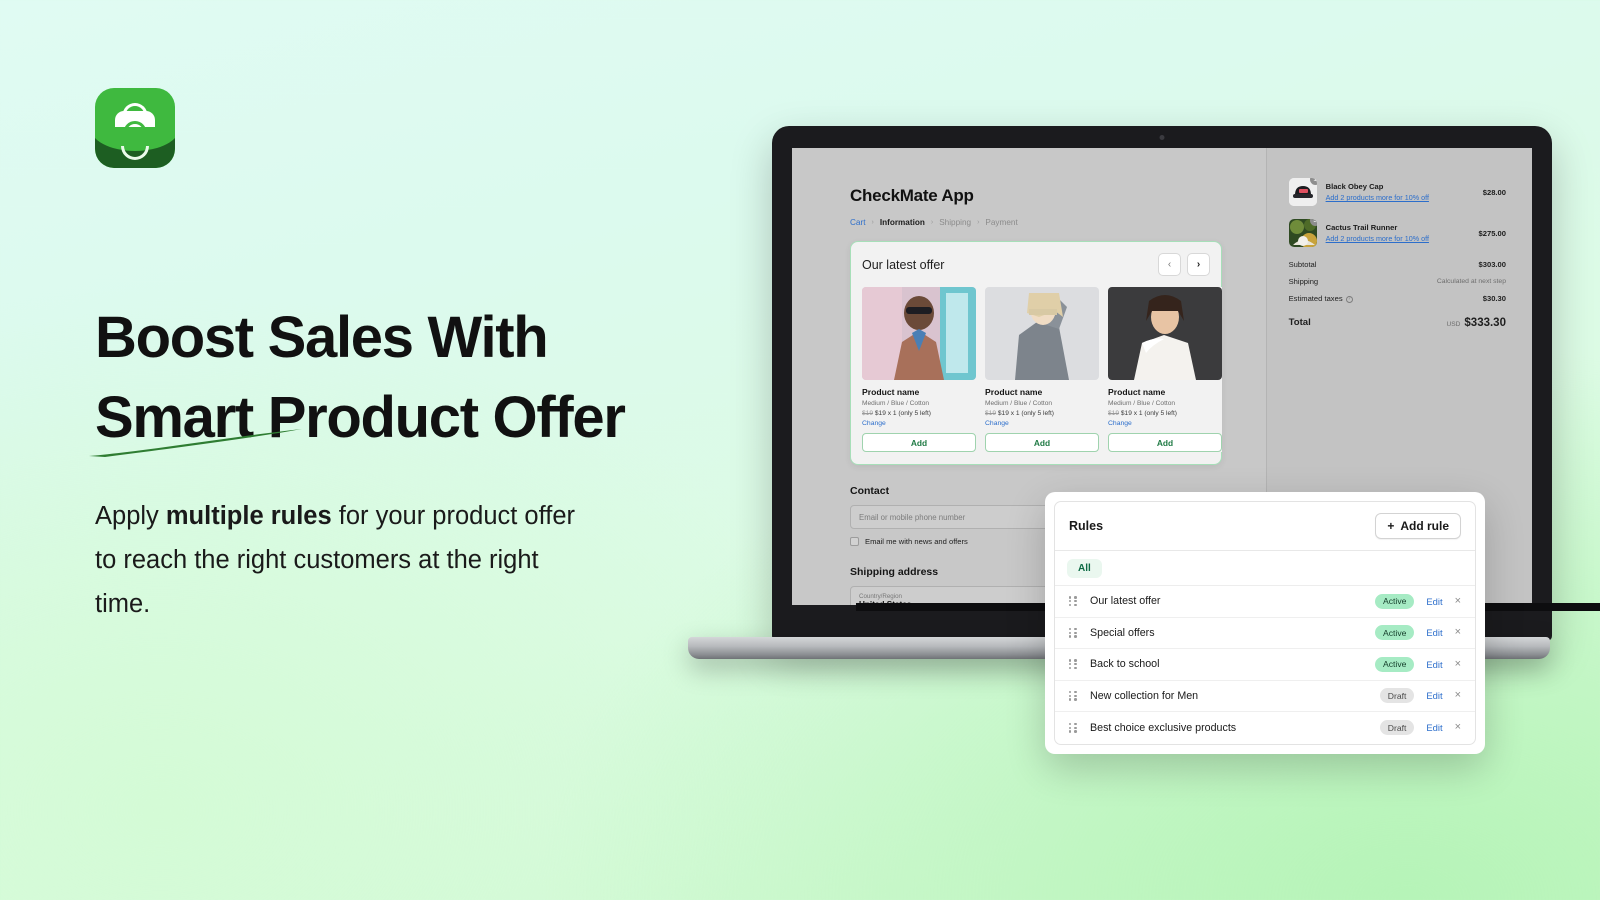 This screenshot has height=900, width=1600. Describe the element at coordinates (1084, 568) in the screenshot. I see `tab-all: All` at that location.